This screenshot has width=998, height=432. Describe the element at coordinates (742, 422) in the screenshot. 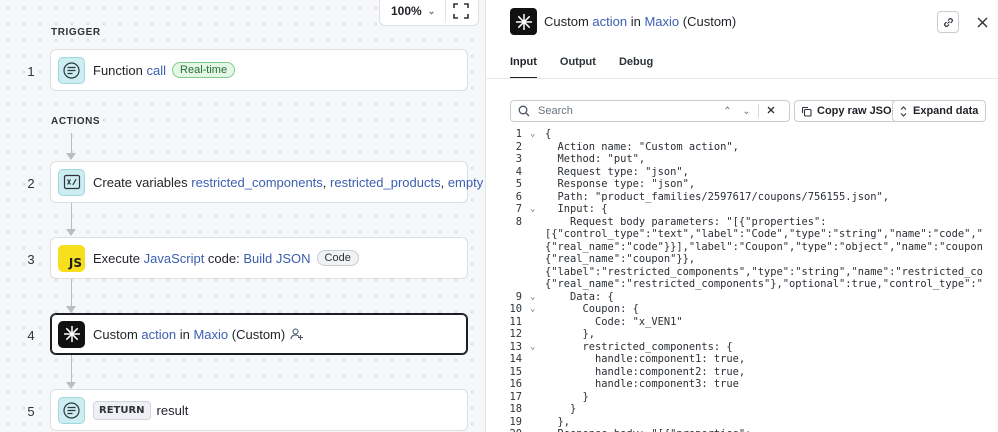

I see `code-line: 19 },` at that location.